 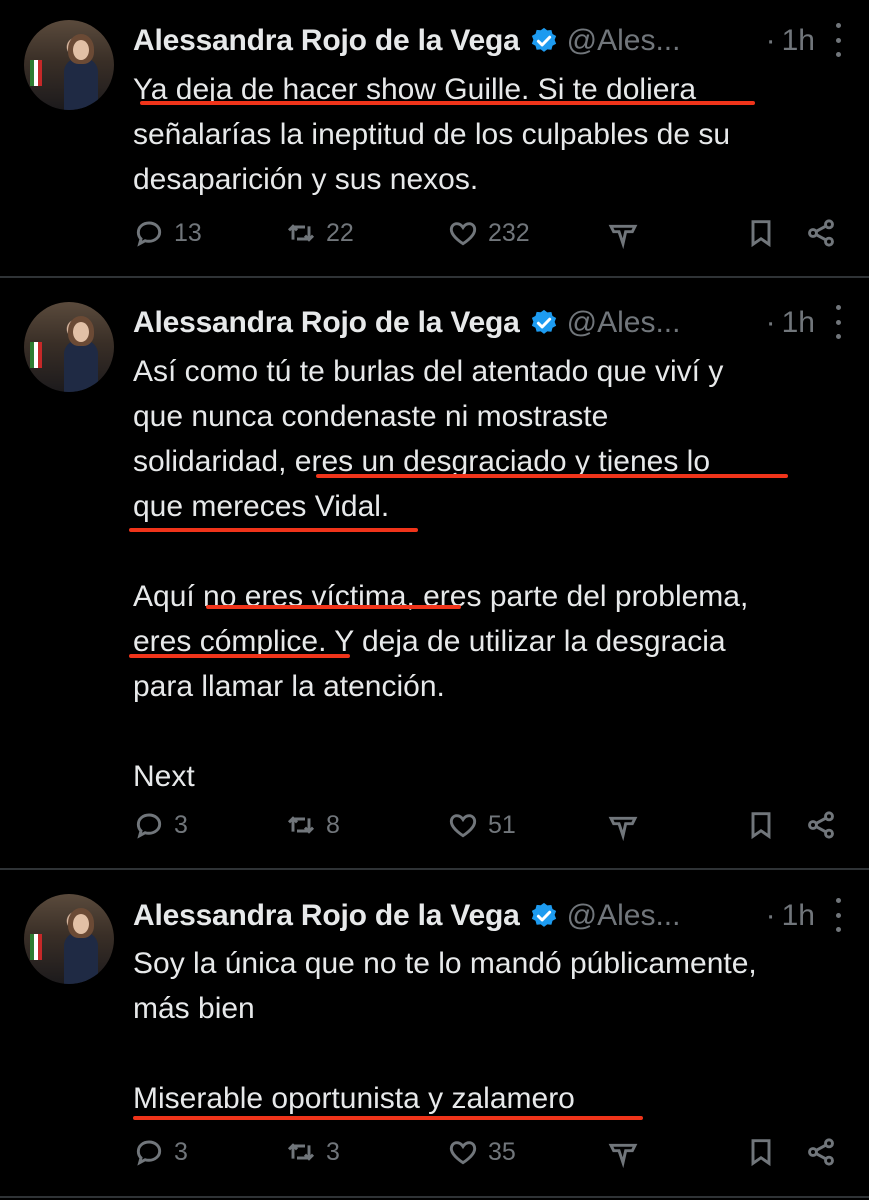 What do you see at coordinates (502, 824) in the screenshot?
I see `like-count: 51` at bounding box center [502, 824].